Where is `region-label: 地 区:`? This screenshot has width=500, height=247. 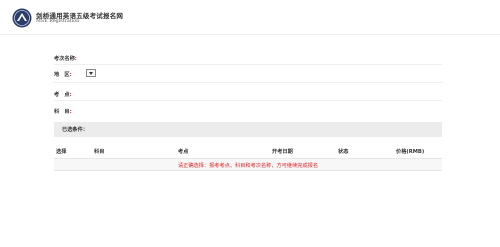
region-label: 地 区: is located at coordinates (63, 75).